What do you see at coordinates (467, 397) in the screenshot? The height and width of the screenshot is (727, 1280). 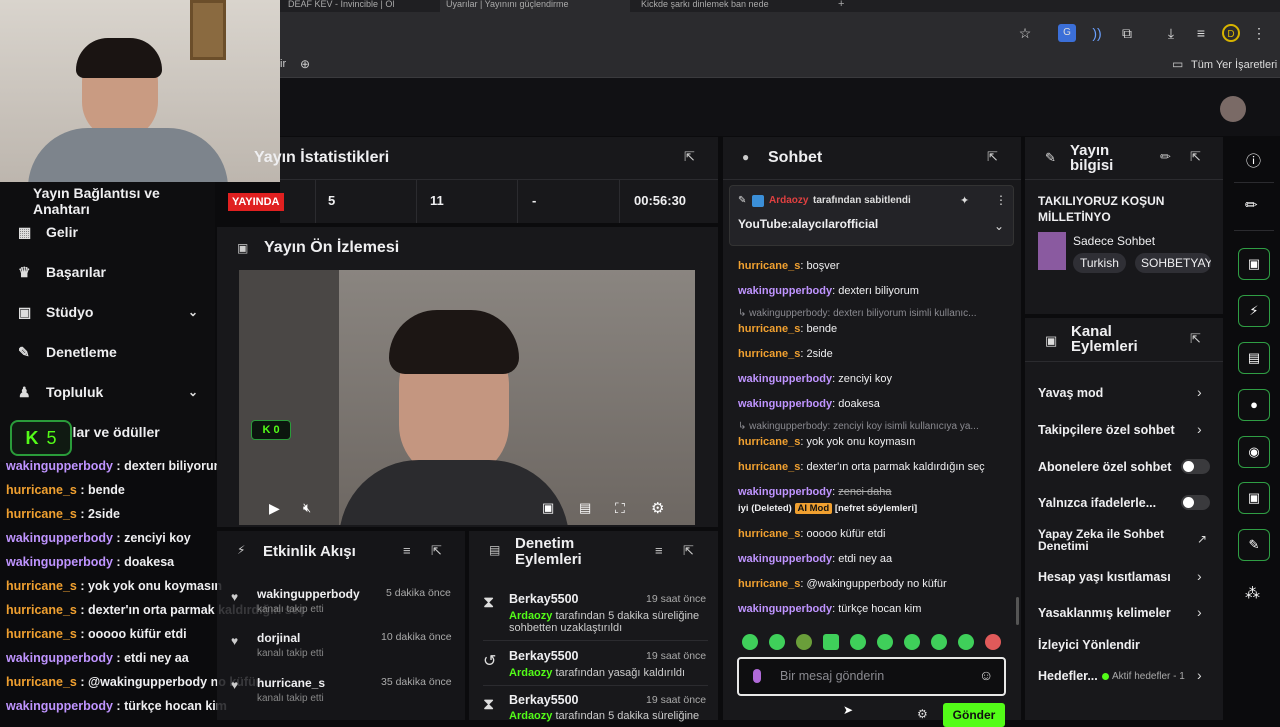 I see `stream-video: K 0 ▶ 🔇︎ ▣ ▤ ⛶ ⚙` at bounding box center [467, 397].